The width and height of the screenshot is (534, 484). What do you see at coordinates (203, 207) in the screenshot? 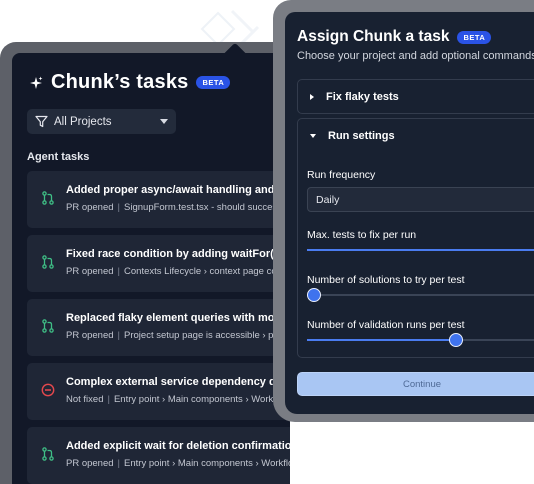
I see `task-detail: SignupForm.test.tsx - should success` at bounding box center [203, 207].